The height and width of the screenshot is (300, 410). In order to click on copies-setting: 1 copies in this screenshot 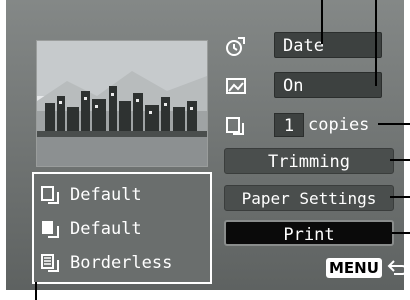, I will do `click(321, 125)`.